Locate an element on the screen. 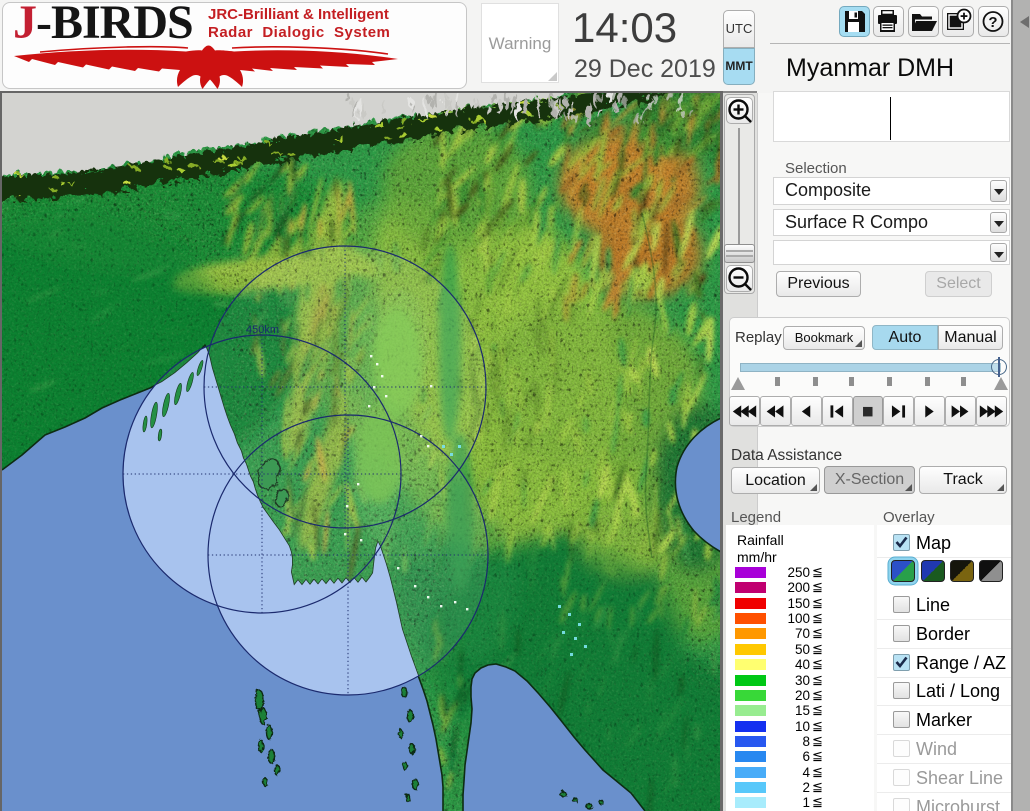  svg-text: 450km is located at coordinates (262, 330).